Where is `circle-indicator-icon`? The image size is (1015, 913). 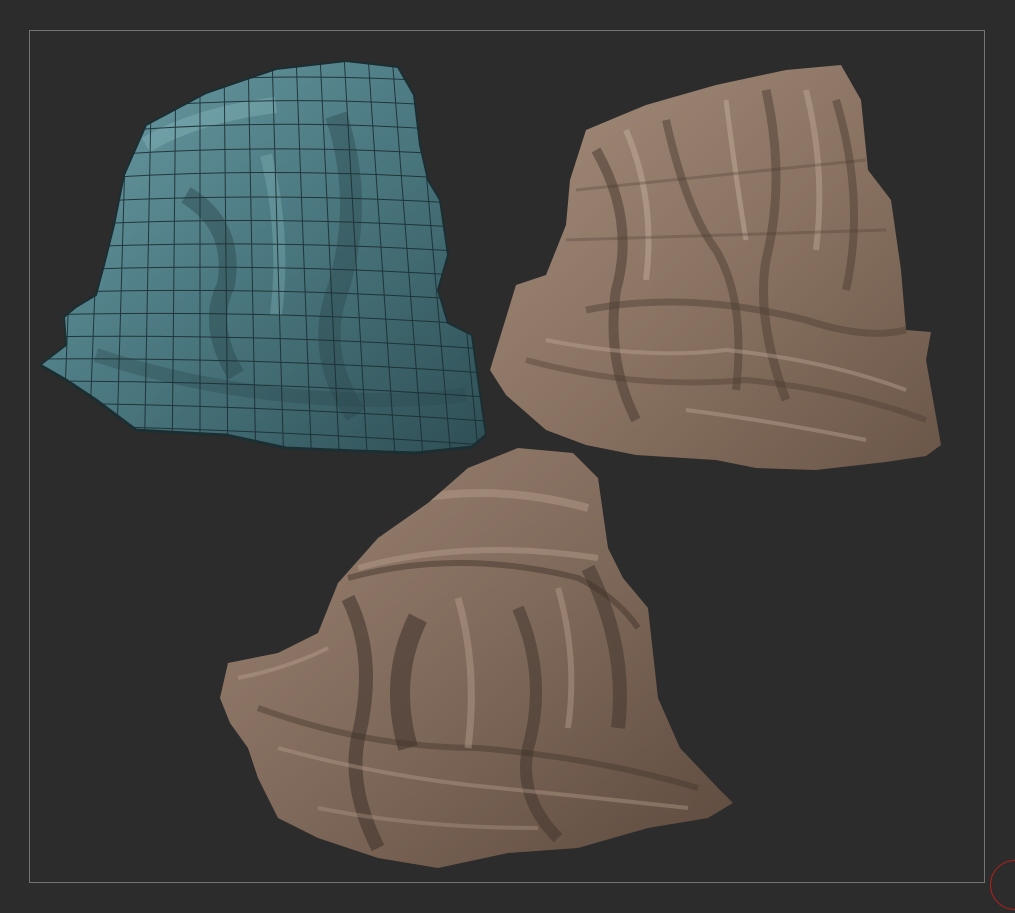
circle-indicator-icon is located at coordinates (1002, 885).